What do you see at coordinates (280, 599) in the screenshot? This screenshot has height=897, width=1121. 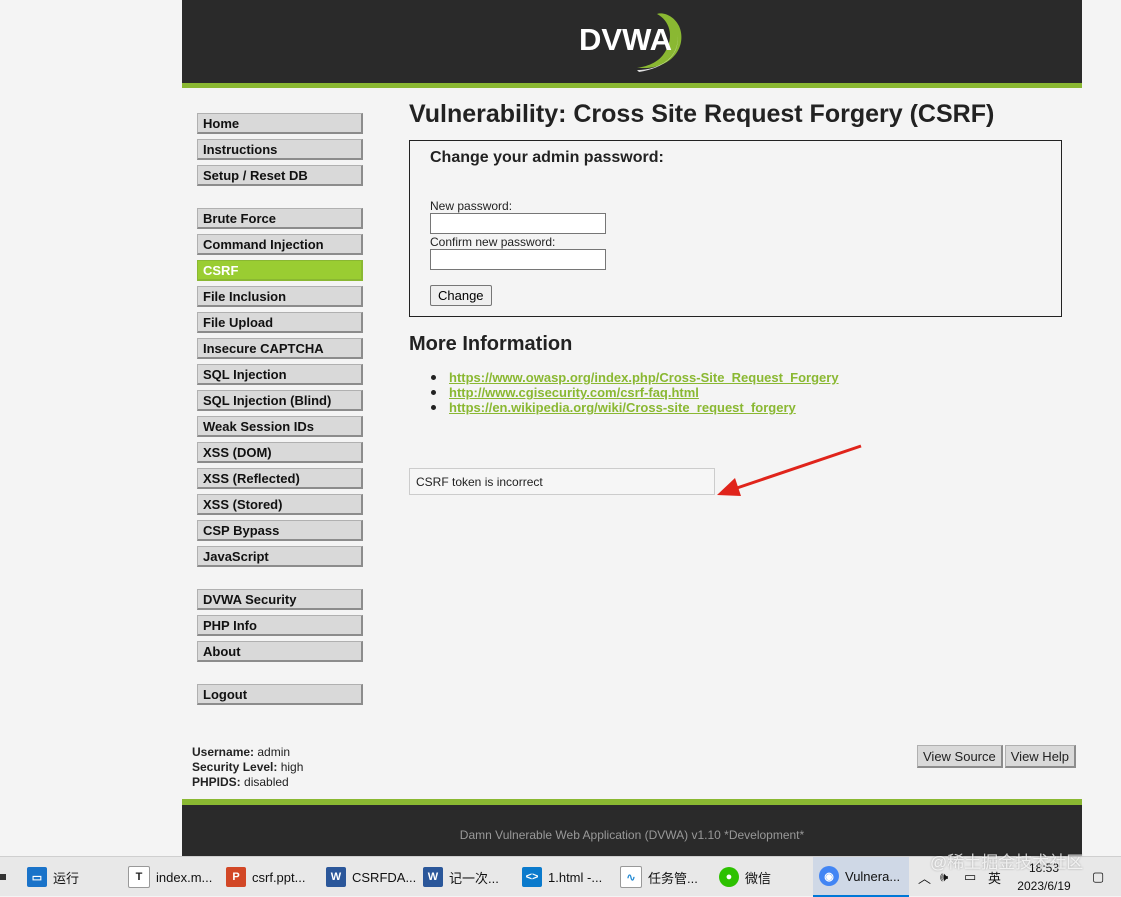 I see `menu-item-dvwa-security: DVWA Security` at bounding box center [280, 599].